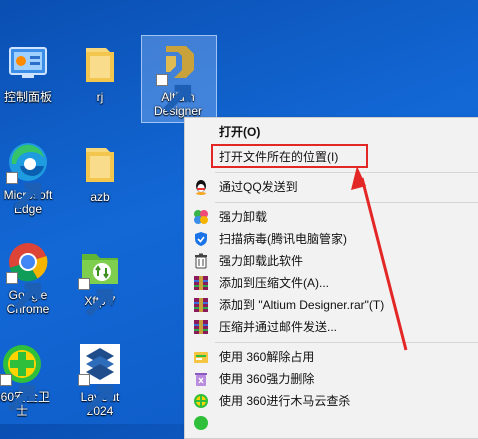 The image size is (478, 439). What do you see at coordinates (100, 197) in the screenshot?
I see `icon-label: azb` at bounding box center [100, 197].